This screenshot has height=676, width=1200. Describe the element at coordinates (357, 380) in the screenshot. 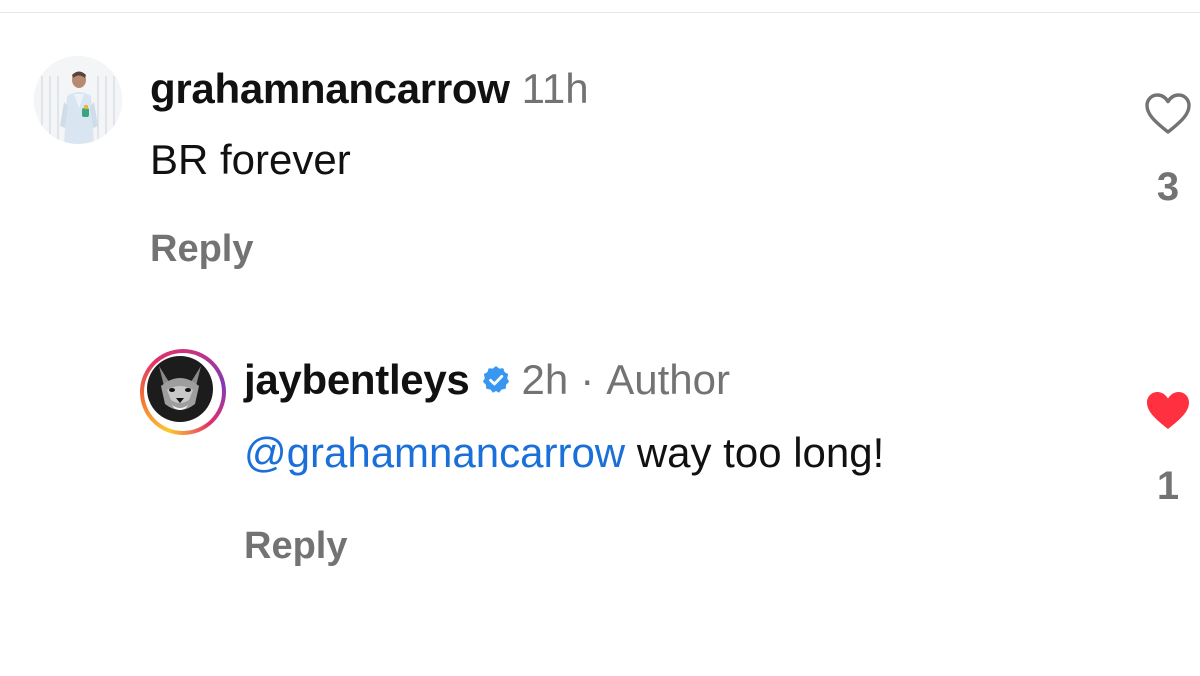

I see `username: jaybentleys` at that location.